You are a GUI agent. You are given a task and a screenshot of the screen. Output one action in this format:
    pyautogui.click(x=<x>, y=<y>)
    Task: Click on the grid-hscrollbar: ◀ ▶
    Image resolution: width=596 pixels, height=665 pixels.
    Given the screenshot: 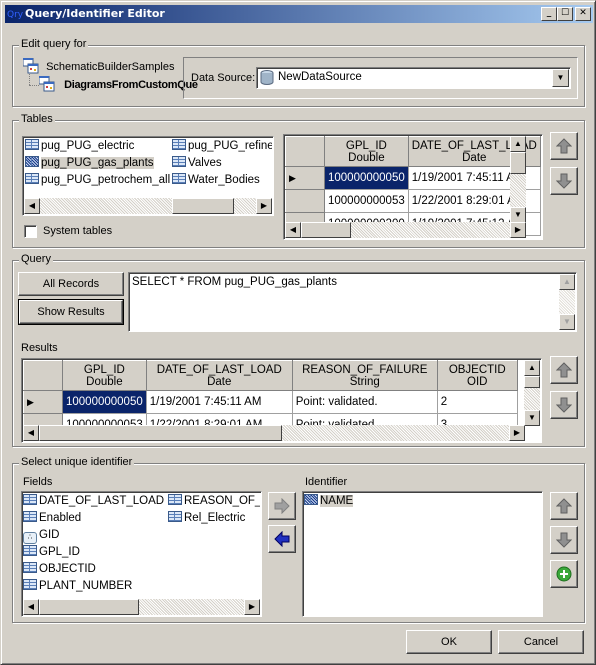 What is the action you would take?
    pyautogui.click(x=405, y=230)
    